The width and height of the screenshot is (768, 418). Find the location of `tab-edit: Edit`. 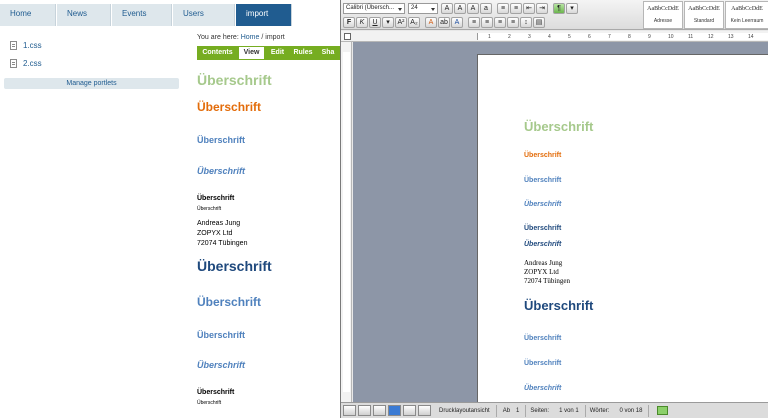

tab-edit: Edit is located at coordinates (277, 53).